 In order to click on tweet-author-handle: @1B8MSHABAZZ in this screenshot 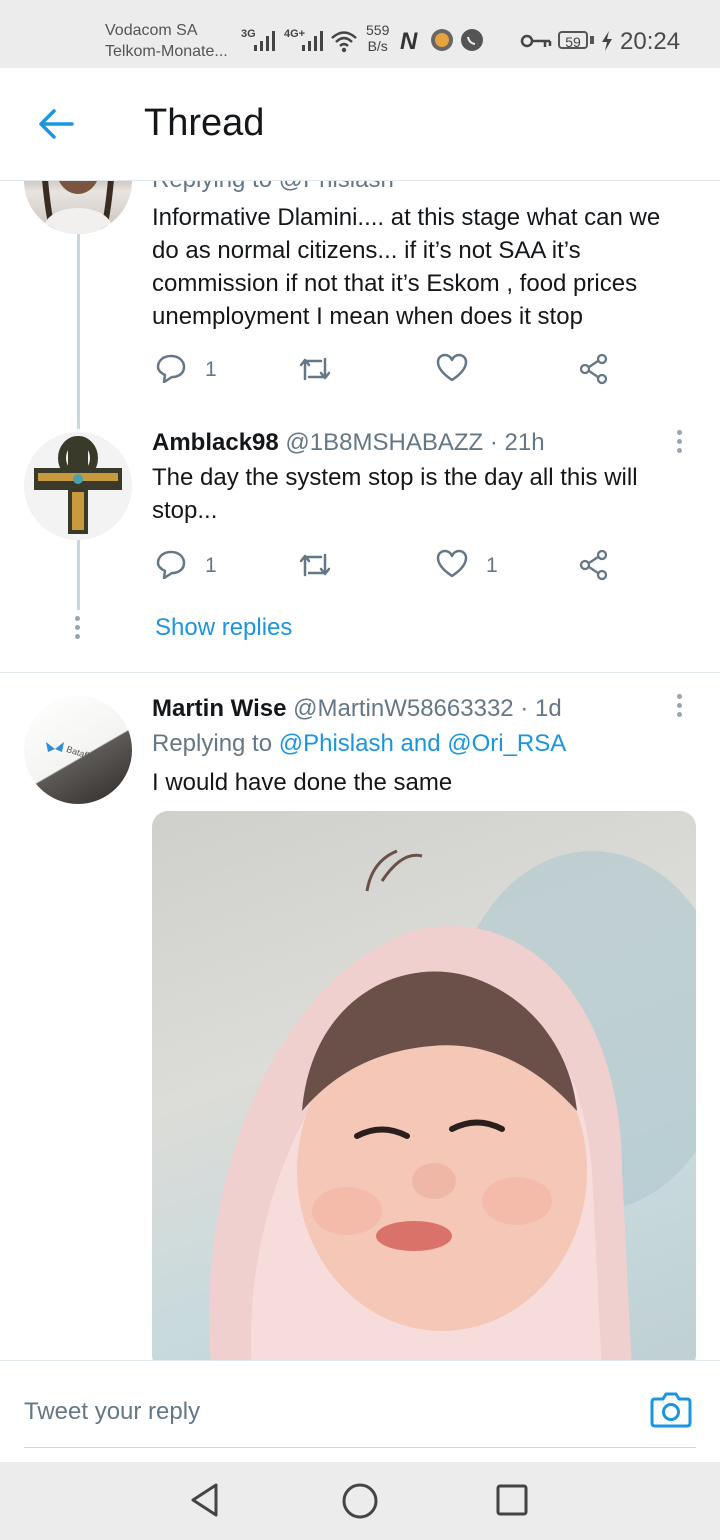, I will do `click(384, 442)`.